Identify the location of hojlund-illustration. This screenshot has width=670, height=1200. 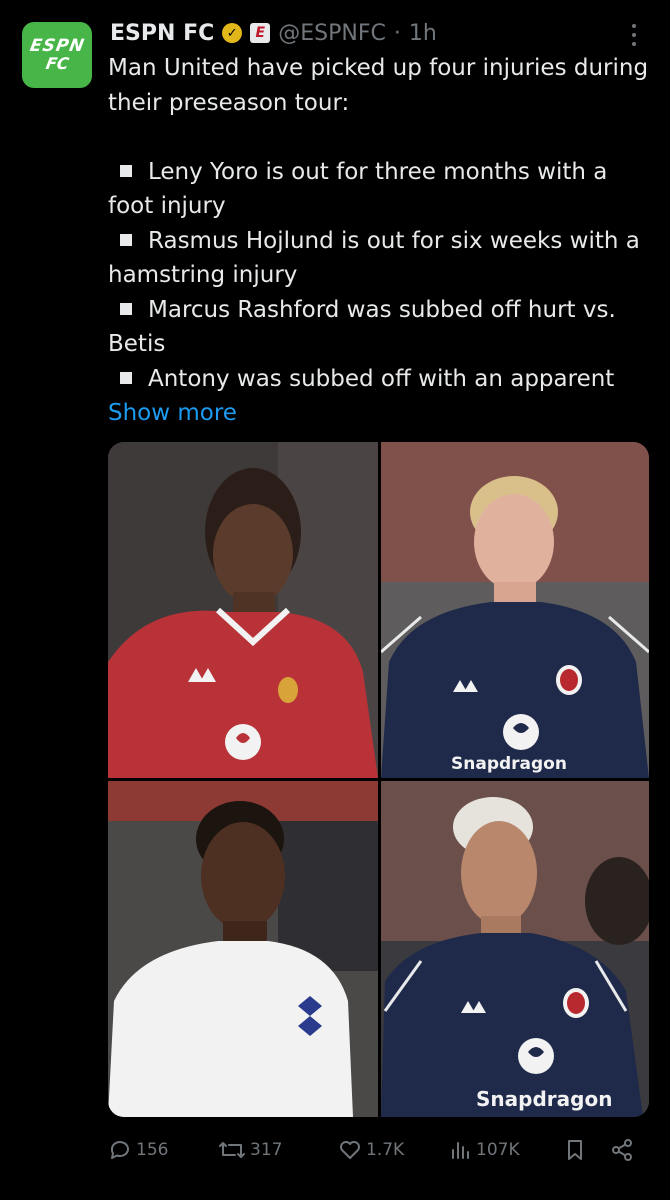
(515, 610).